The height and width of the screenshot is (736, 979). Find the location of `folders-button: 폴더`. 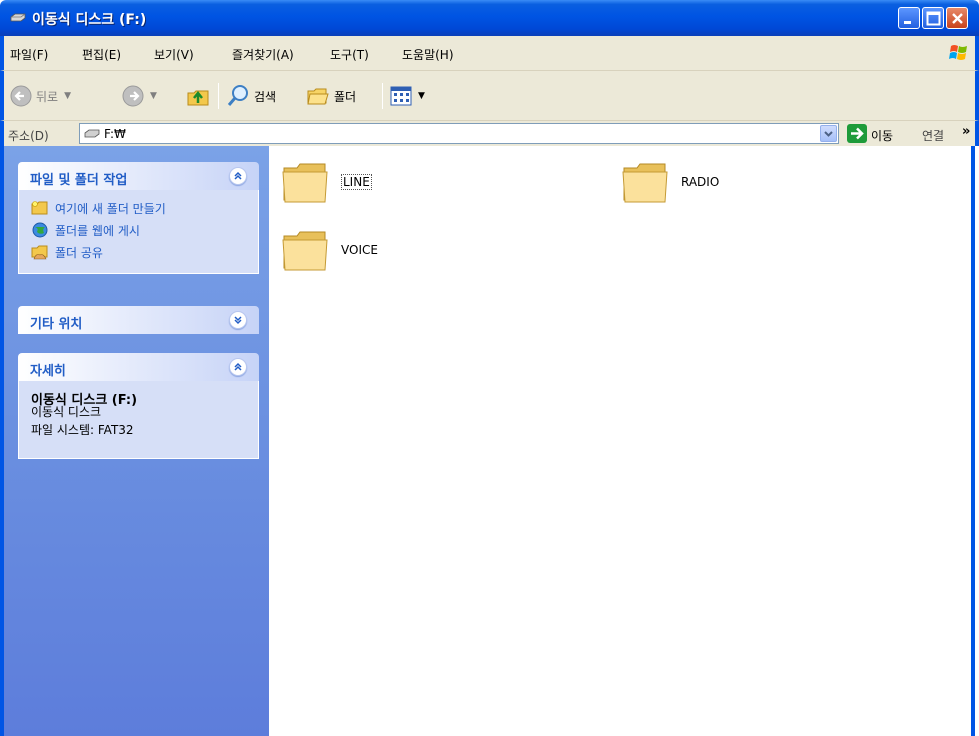

folders-button: 폴더 is located at coordinates (331, 96).